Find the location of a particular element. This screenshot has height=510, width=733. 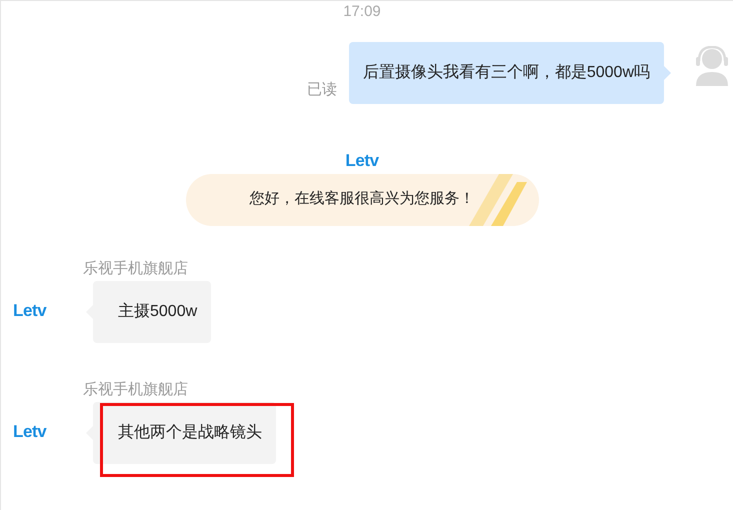

stripes-drawing is located at coordinates (498, 200).